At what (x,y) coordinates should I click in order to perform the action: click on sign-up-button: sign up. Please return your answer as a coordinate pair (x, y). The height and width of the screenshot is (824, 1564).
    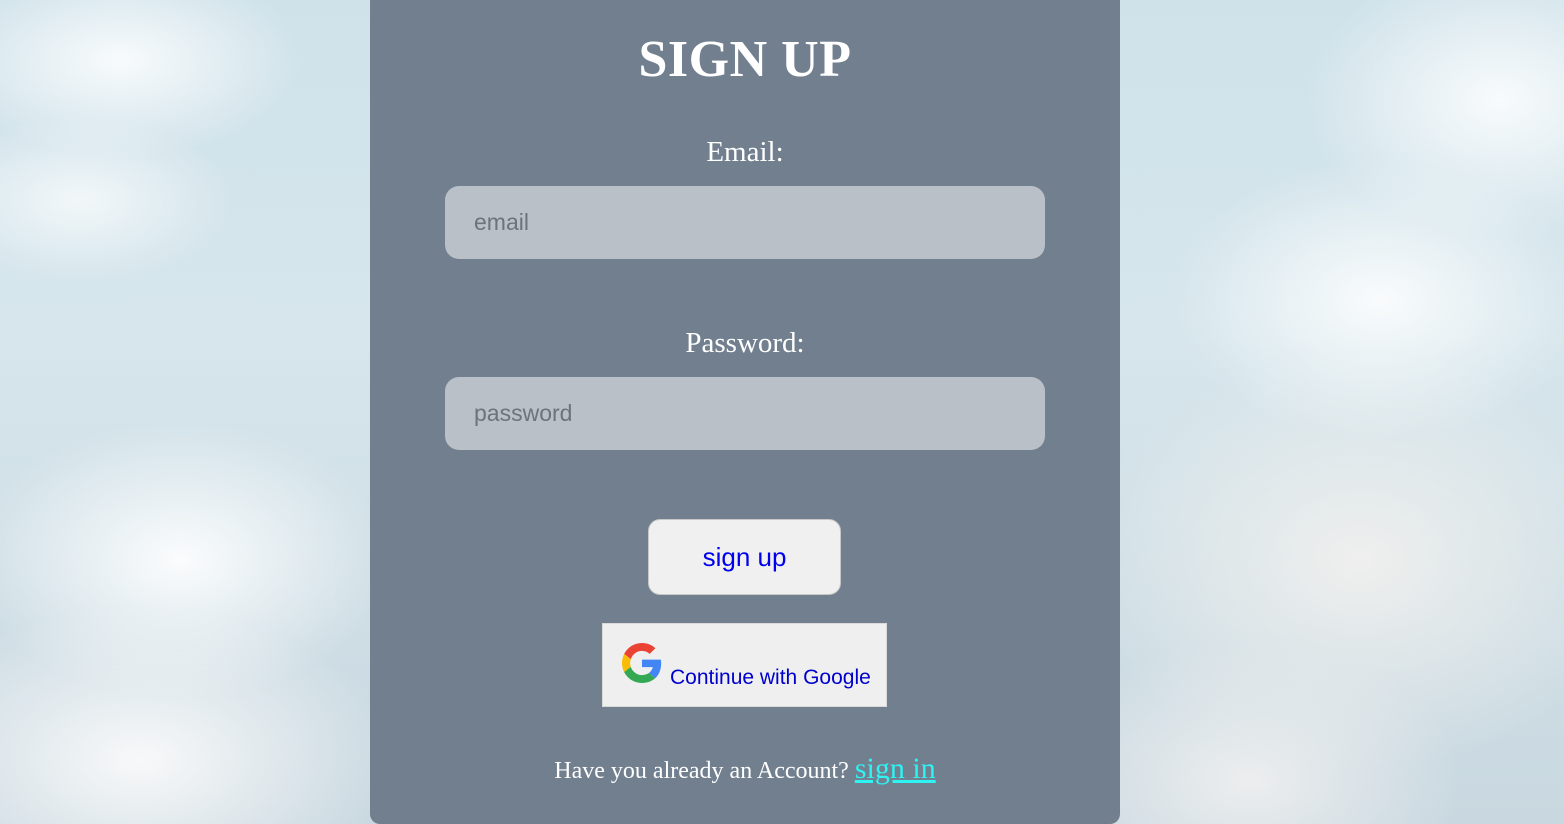
    Looking at the image, I should click on (744, 557).